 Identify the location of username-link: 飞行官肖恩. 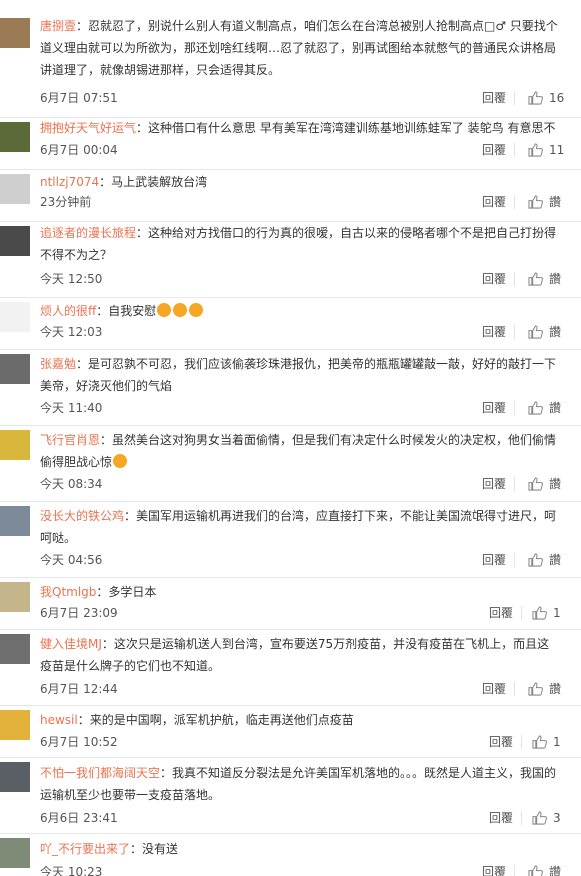
(70, 440).